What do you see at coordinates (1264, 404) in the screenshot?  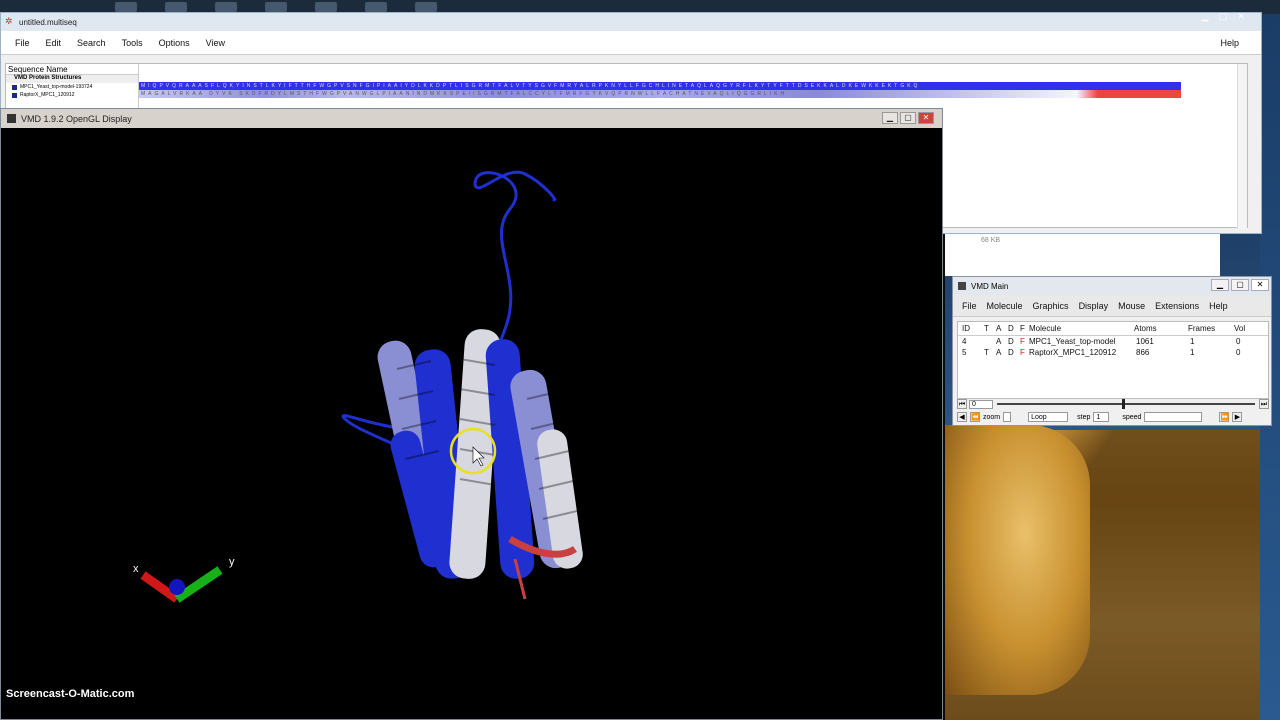 I see `last-frame-button: ⏭` at bounding box center [1264, 404].